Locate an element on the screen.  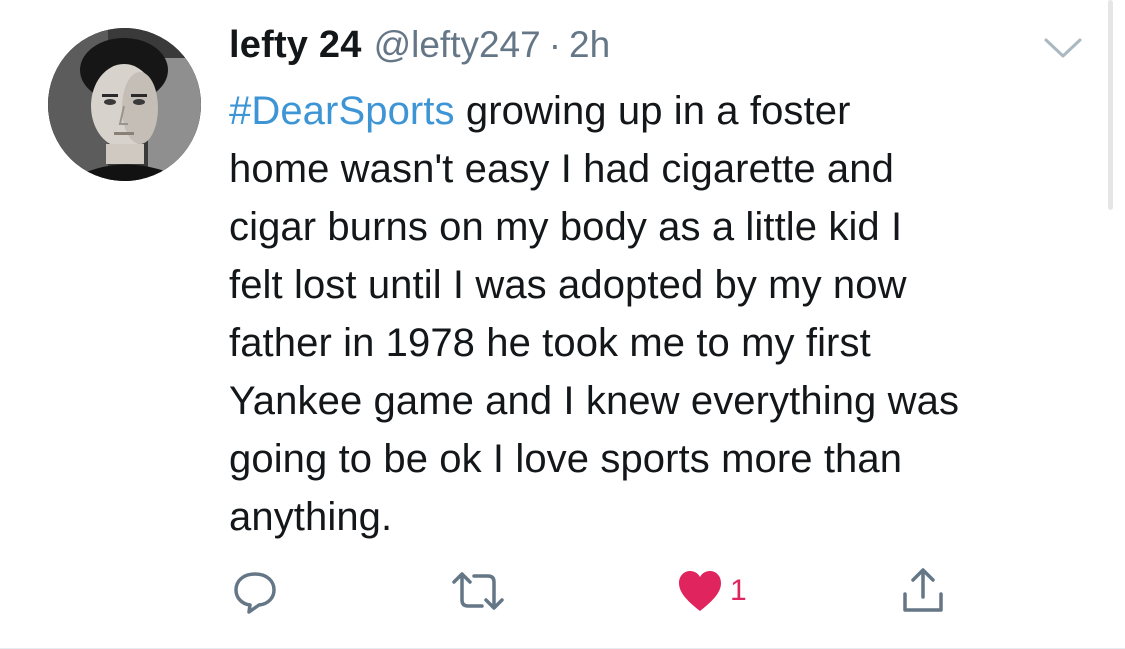
heart-icon is located at coordinates (700, 591).